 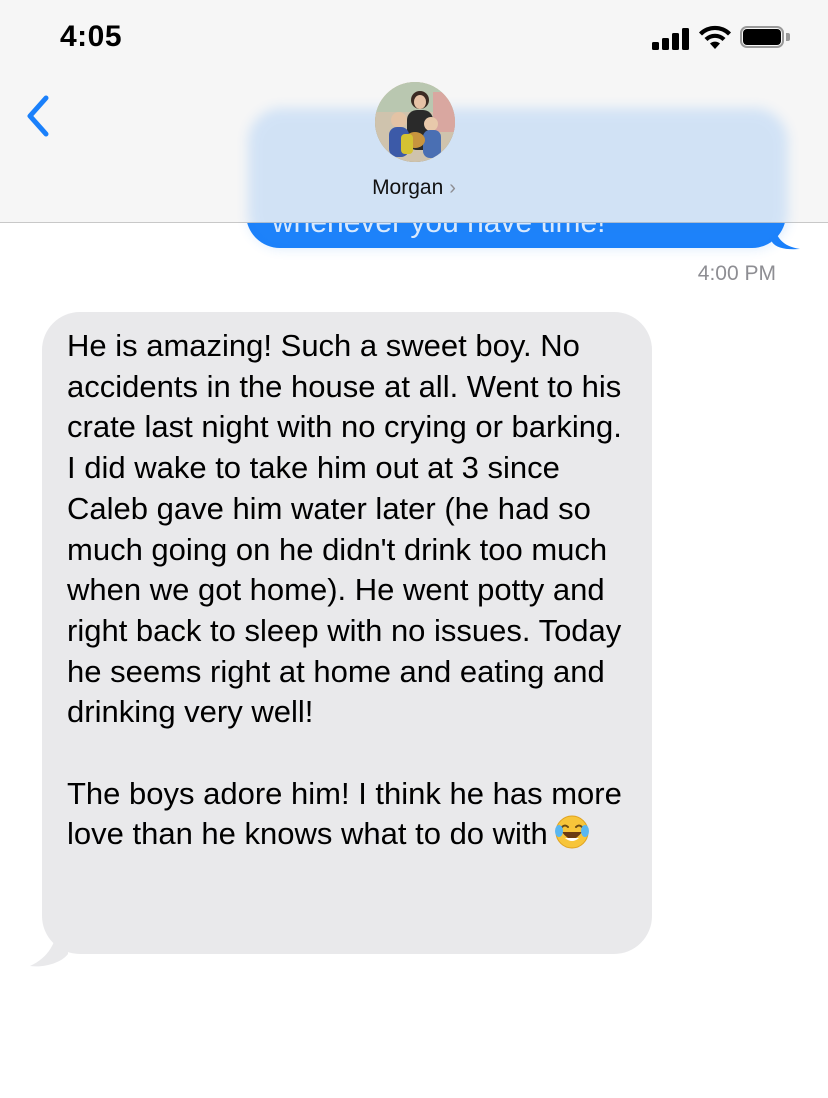 I want to click on avatar-photo, so click(x=415, y=122).